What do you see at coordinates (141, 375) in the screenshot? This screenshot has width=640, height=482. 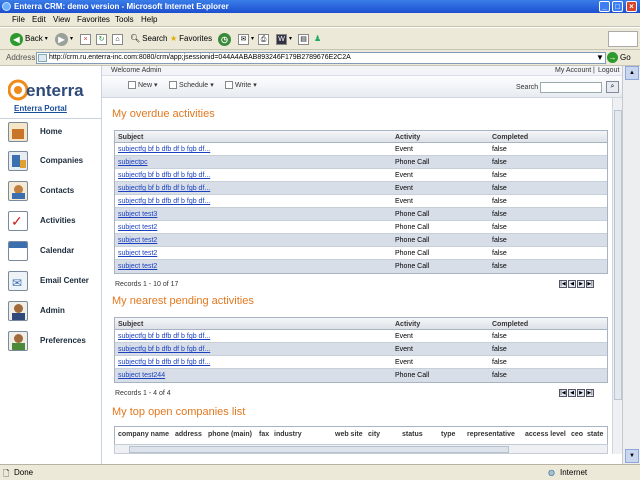 I see `subject-link: subject test244` at bounding box center [141, 375].